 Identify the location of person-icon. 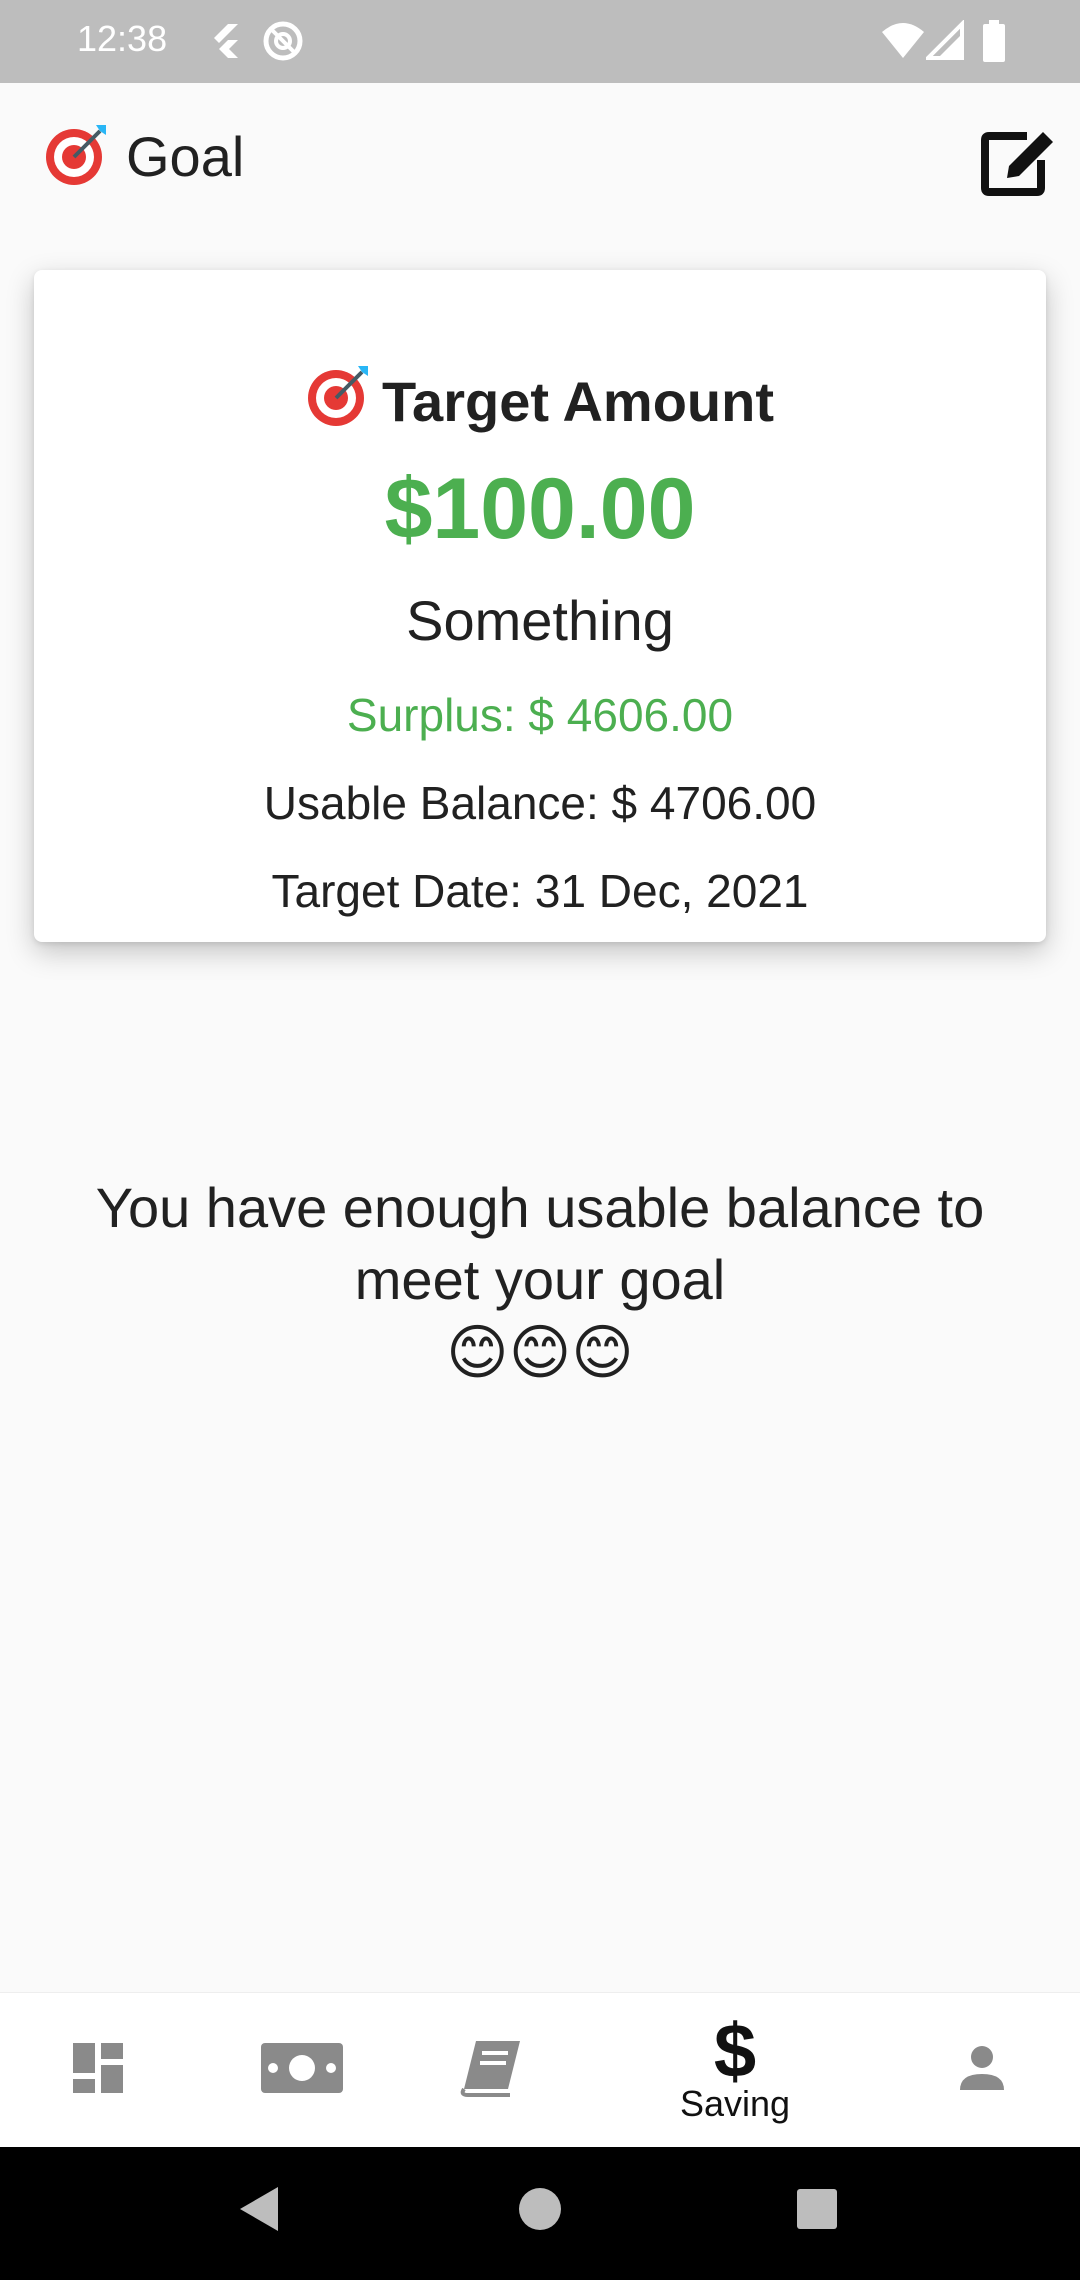
(982, 2070).